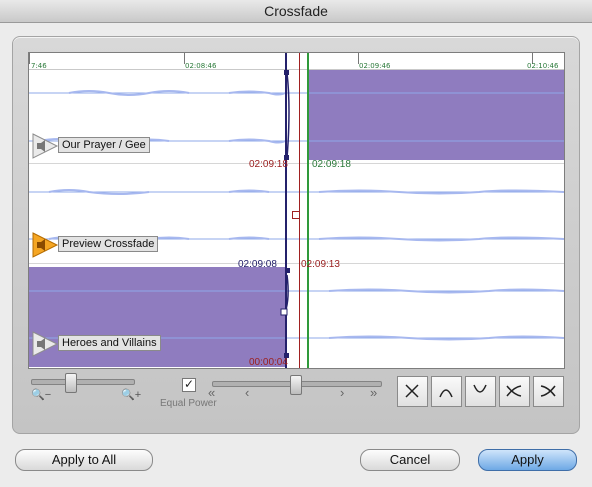 This screenshot has width=592, height=487. What do you see at coordinates (109, 343) in the screenshot?
I see `track-name: Heroes and Villains` at bounding box center [109, 343].